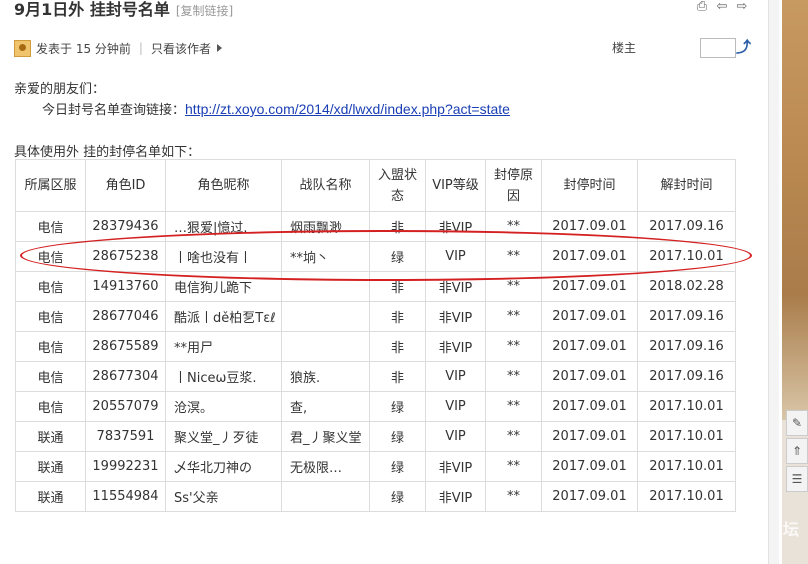 The width and height of the screenshot is (808, 564). What do you see at coordinates (702, 8) in the screenshot?
I see `print-icon: ⎙` at bounding box center [702, 8].